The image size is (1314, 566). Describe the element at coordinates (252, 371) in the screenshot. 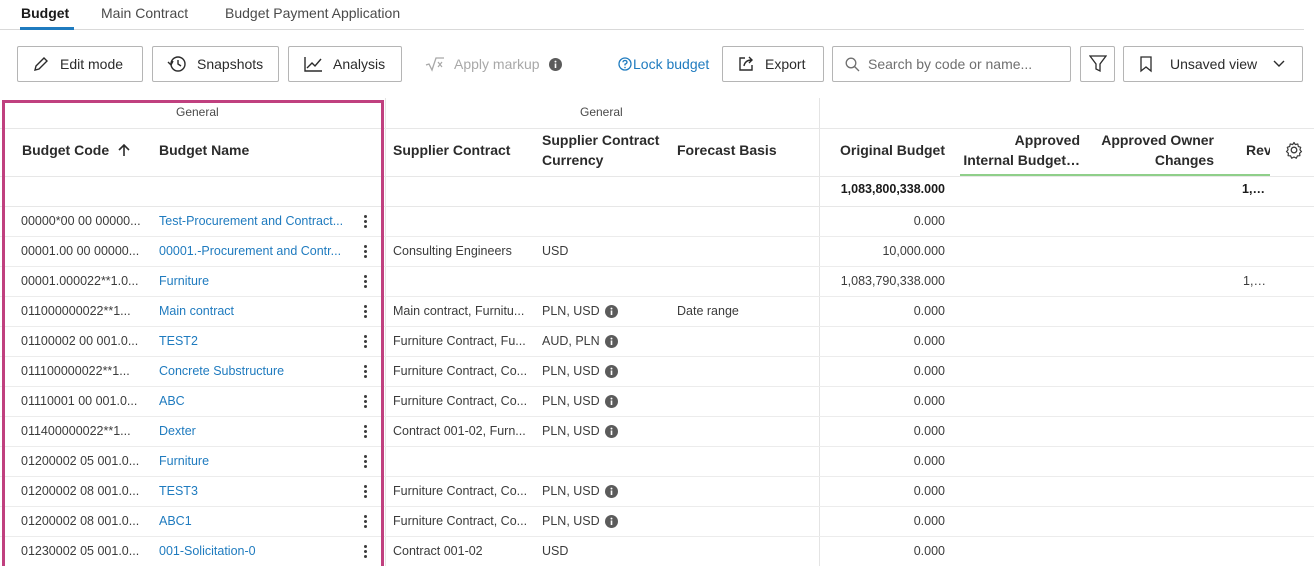

I see `budget-name-link: Concrete Substructure` at that location.